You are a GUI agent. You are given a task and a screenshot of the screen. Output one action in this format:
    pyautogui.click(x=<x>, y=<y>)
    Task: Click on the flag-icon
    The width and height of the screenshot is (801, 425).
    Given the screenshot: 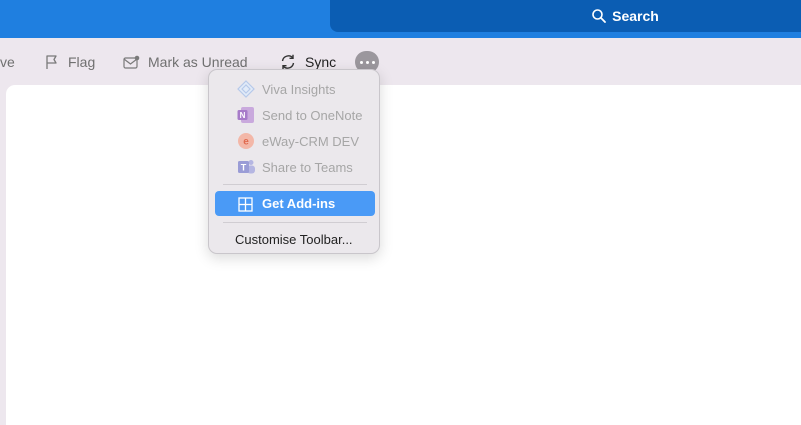 What is the action you would take?
    pyautogui.click(x=51, y=62)
    